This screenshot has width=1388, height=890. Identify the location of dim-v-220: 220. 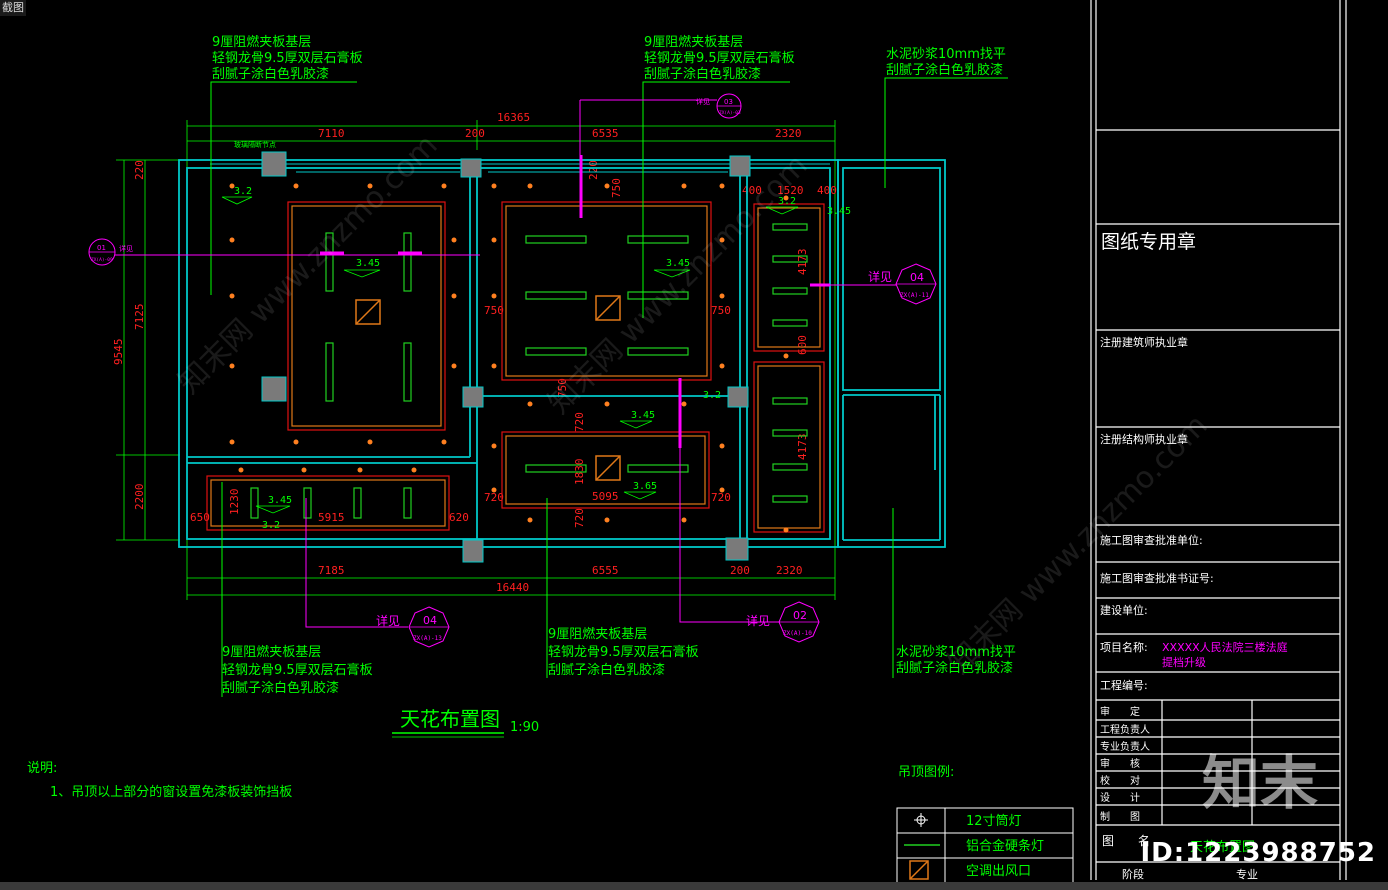
(593, 170).